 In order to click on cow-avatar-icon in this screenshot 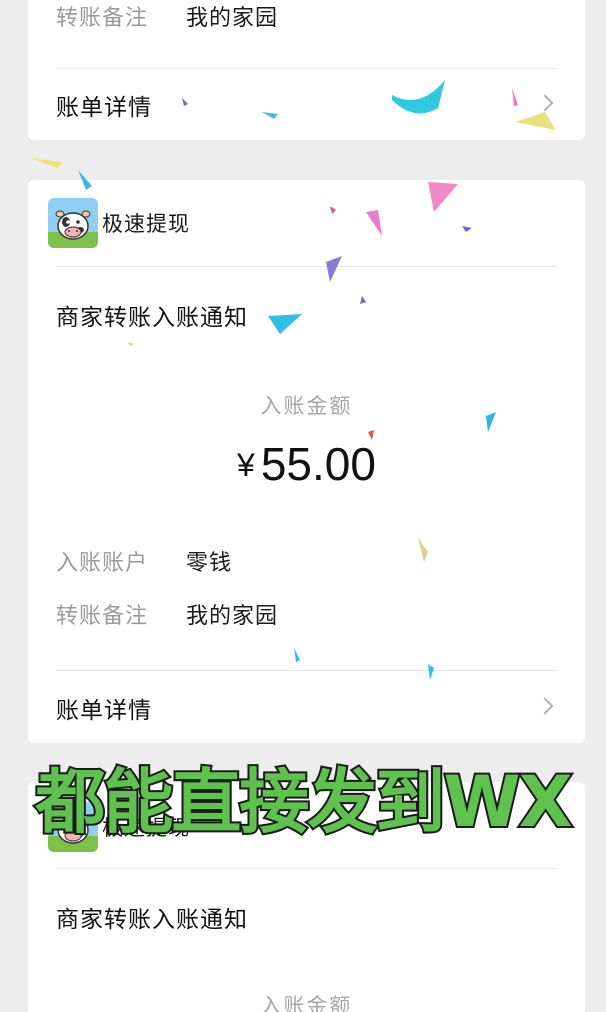, I will do `click(73, 223)`.